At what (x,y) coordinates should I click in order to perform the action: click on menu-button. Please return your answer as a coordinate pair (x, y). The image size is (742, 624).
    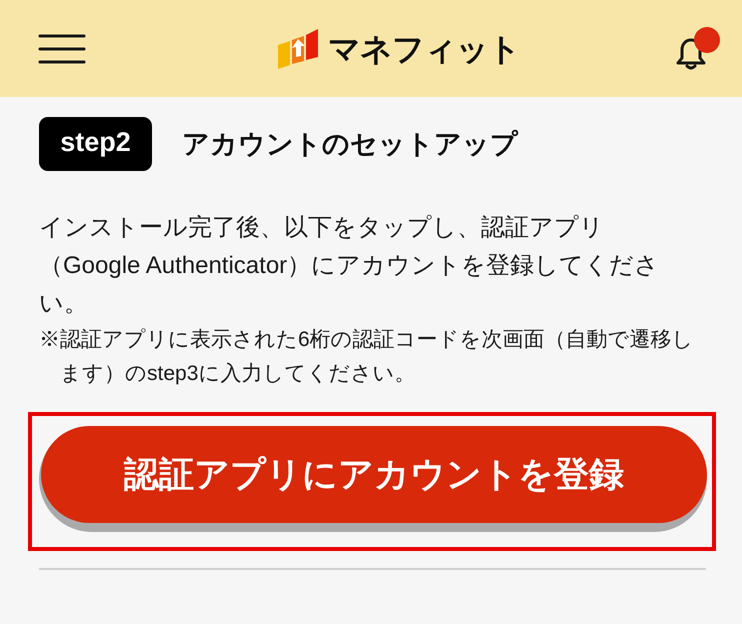
    Looking at the image, I should click on (62, 49).